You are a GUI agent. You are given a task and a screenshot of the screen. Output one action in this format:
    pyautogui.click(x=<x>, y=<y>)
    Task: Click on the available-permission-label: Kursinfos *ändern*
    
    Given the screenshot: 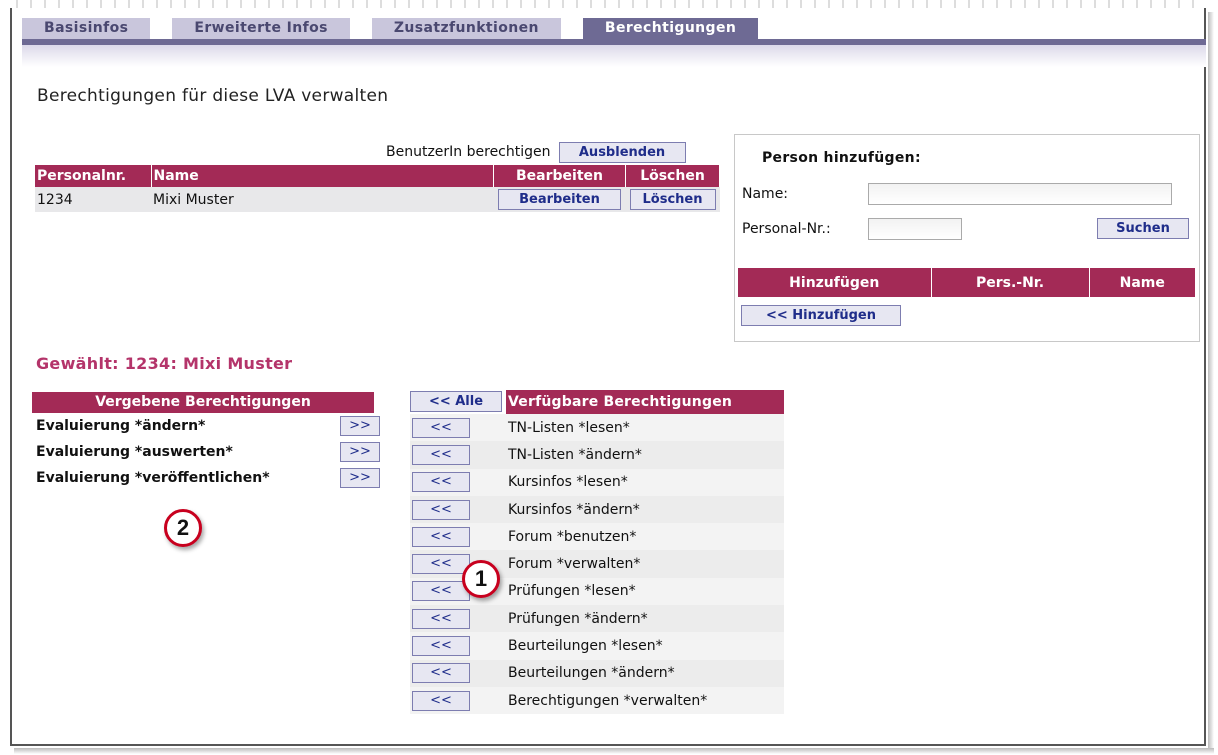 What is the action you would take?
    pyautogui.click(x=574, y=509)
    